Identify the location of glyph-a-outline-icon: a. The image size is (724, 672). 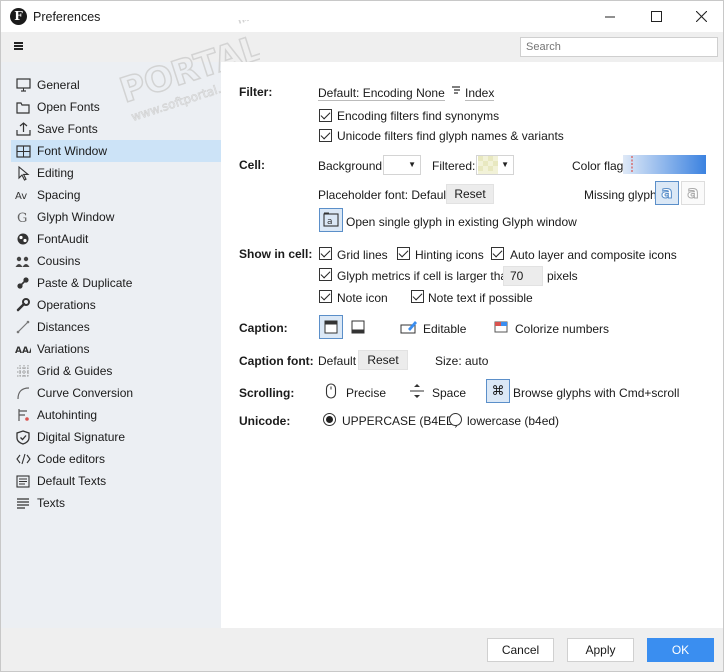
(693, 193).